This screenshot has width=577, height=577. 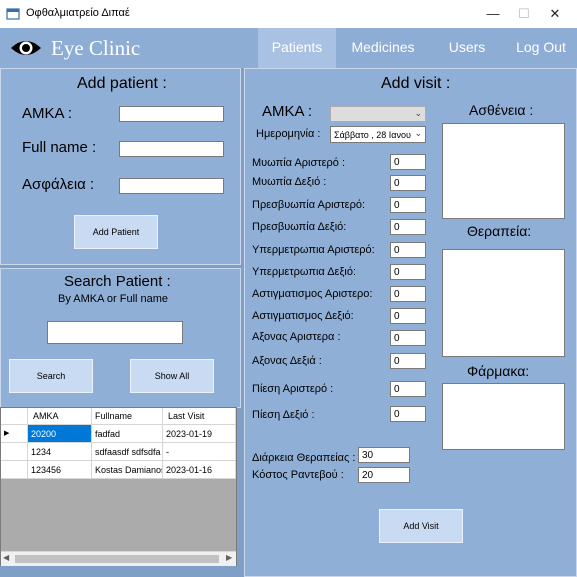 What do you see at coordinates (171, 186) in the screenshot?
I see `insurance-input` at bounding box center [171, 186].